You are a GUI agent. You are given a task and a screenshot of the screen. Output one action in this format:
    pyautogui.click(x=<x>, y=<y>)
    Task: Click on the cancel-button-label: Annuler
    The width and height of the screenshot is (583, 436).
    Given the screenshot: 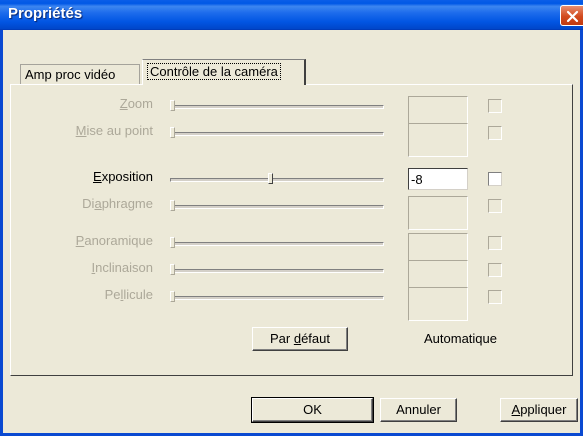 What is the action you would take?
    pyautogui.click(x=418, y=409)
    